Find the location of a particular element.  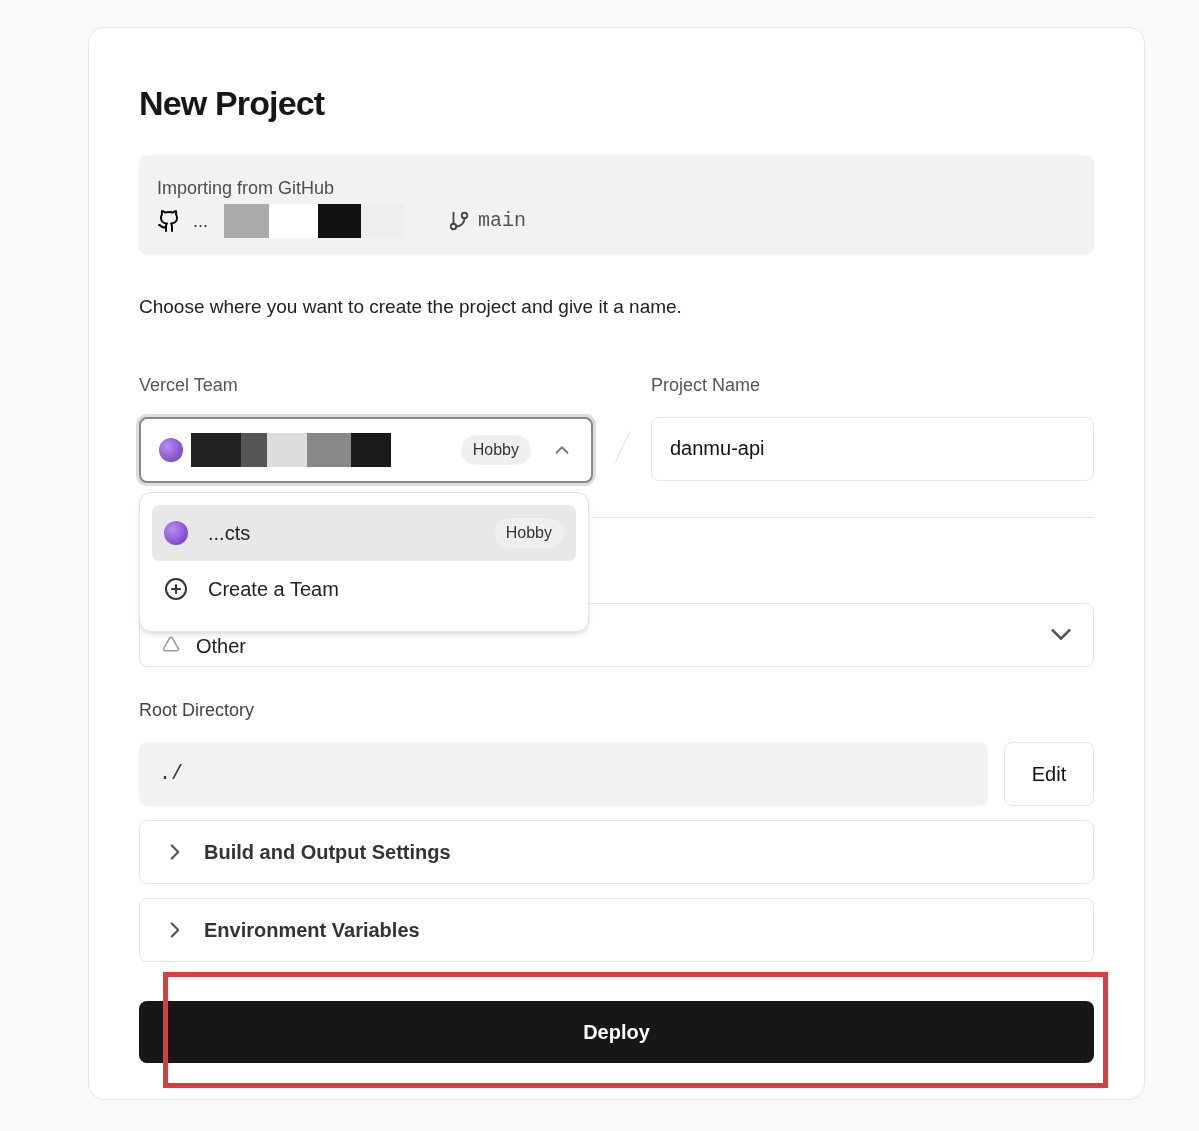

description-text: Choose where you want to create the project and give it a name. is located at coordinates (411, 307).